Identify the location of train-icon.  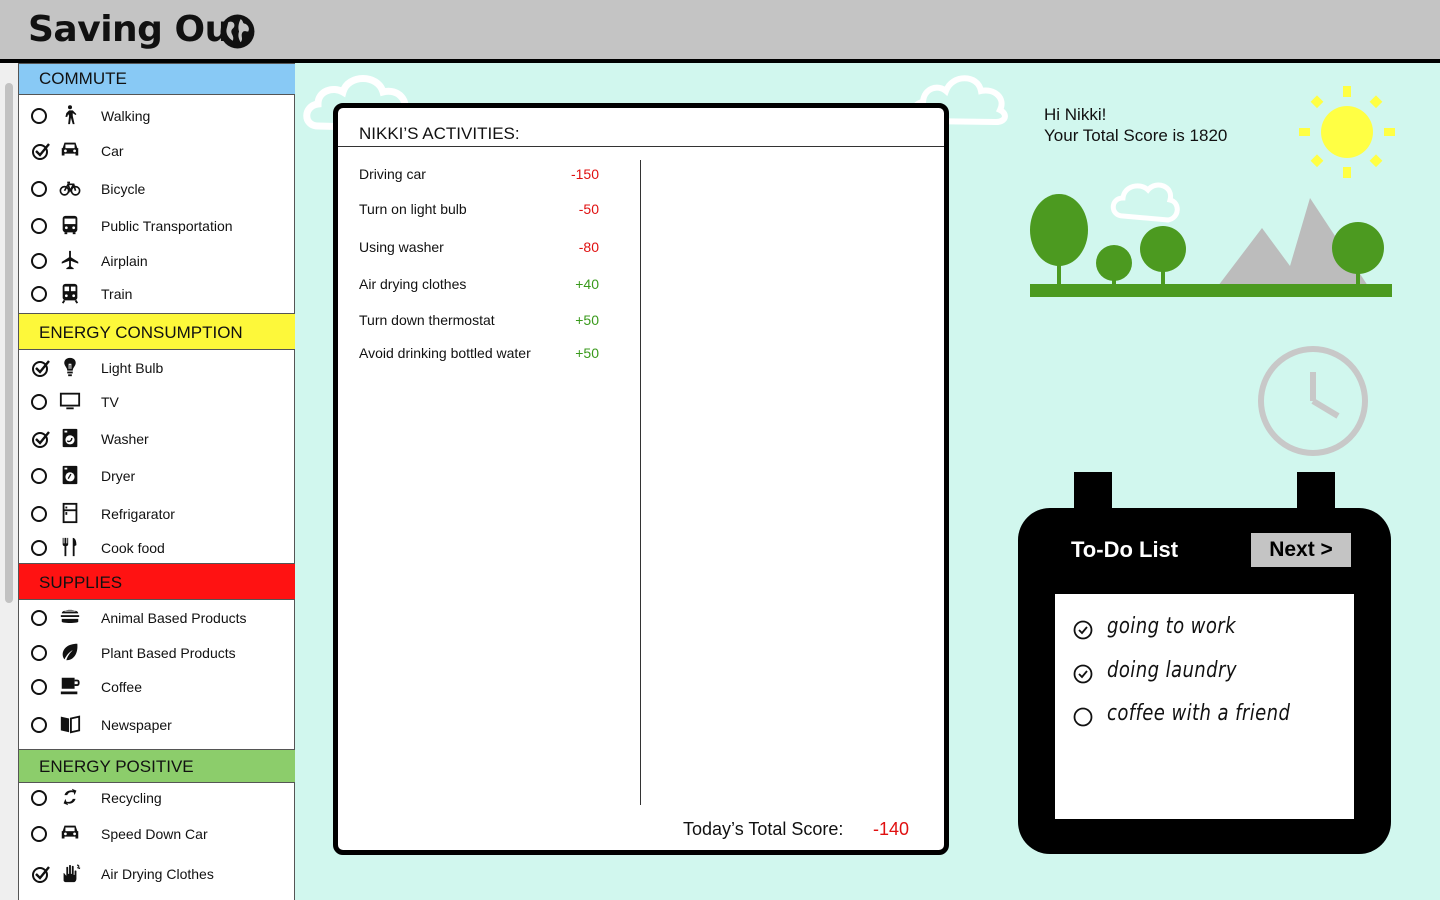
(70, 293).